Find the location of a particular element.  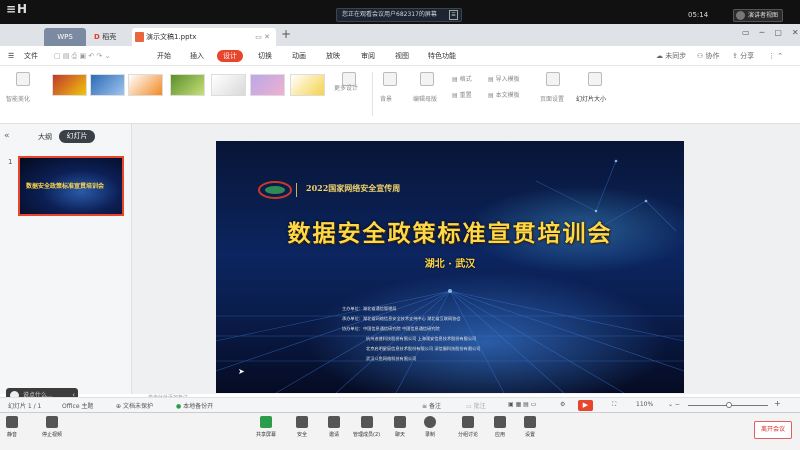

breakout-button: 分组讨论 is located at coordinates (468, 427).